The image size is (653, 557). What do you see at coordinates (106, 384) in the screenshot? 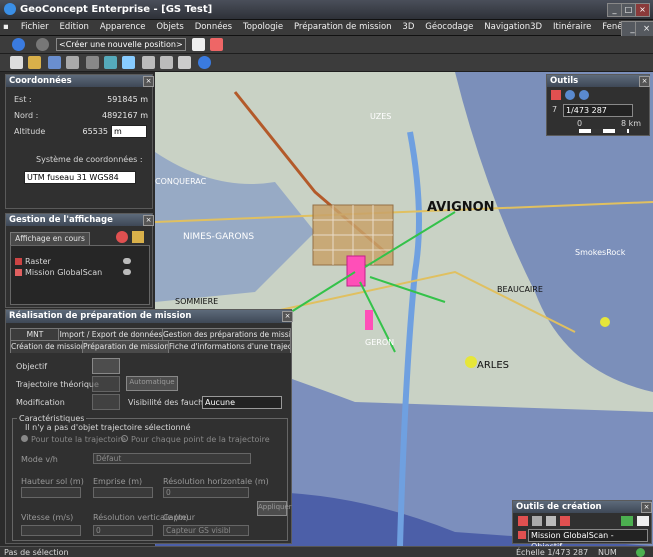
I see `trajectoire-button` at bounding box center [106, 384].